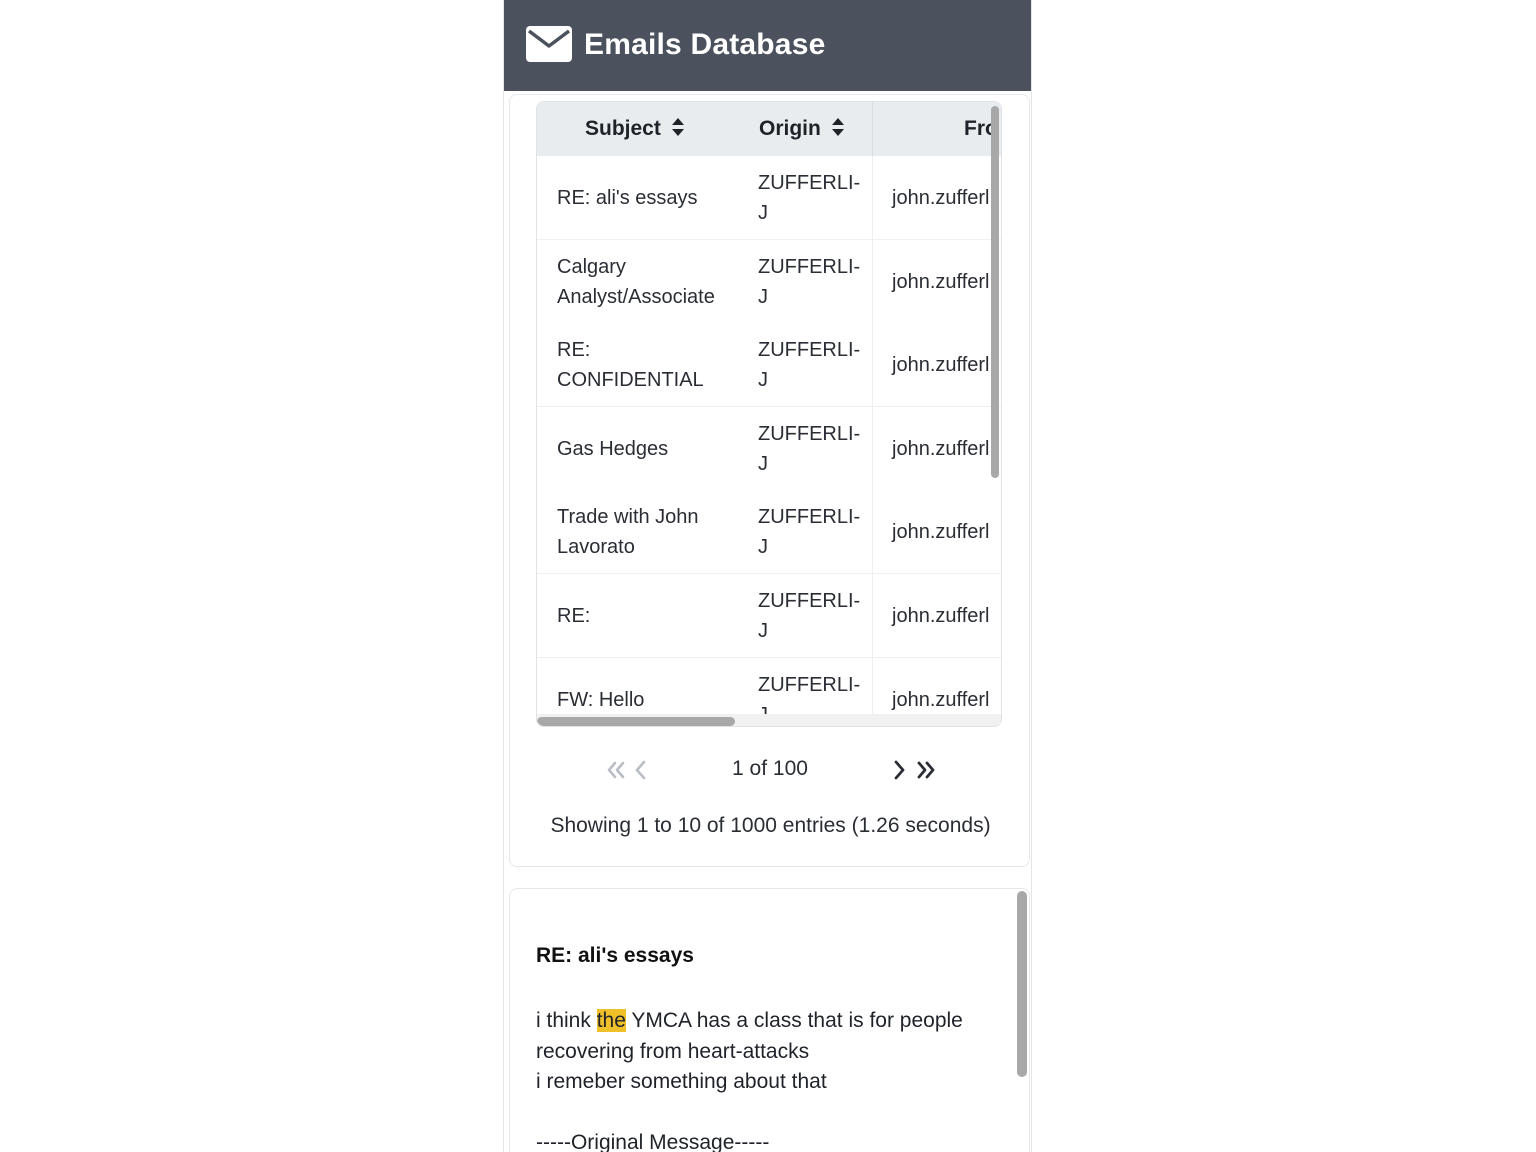  I want to click on column-header-origin: Origin, so click(802, 129).